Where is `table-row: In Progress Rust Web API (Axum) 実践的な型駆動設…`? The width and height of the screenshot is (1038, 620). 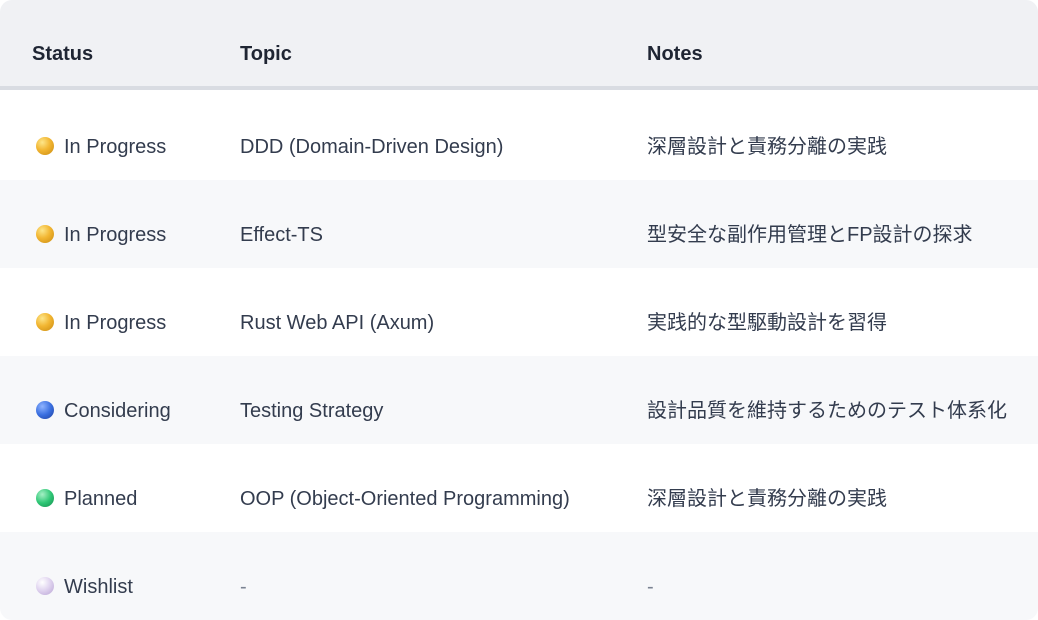
table-row: In Progress Rust Web API (Axum) 実践的な型駆動設… is located at coordinates (519, 312).